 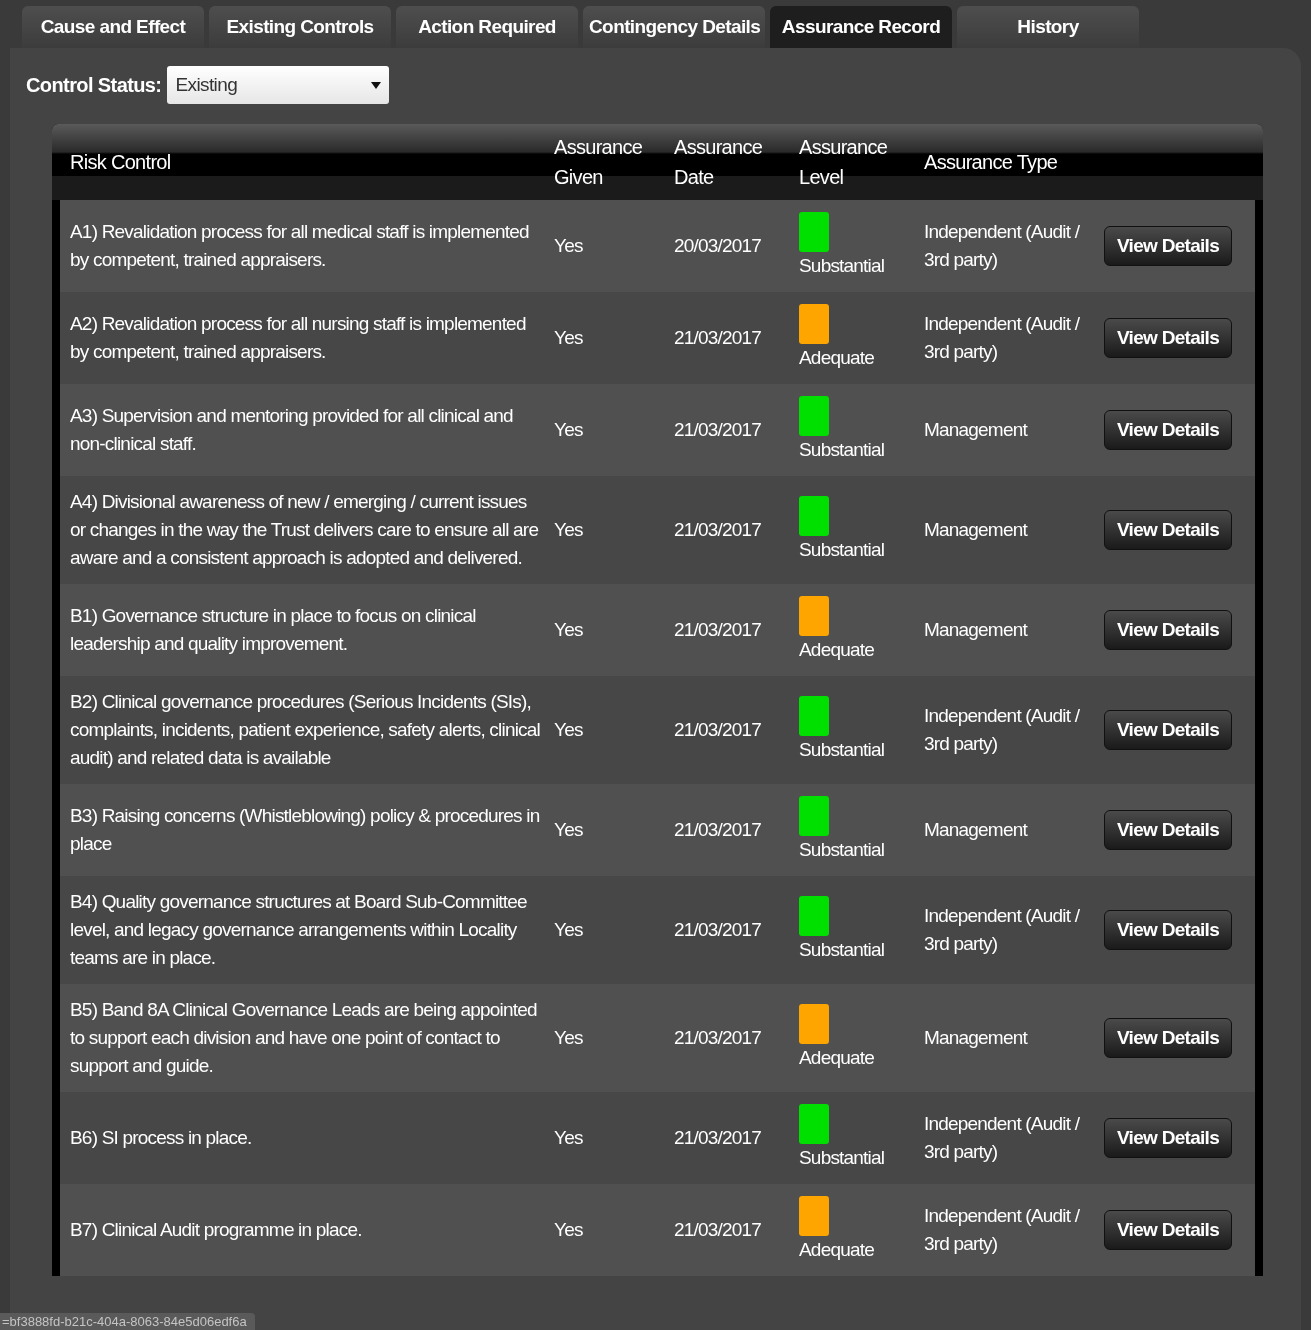 What do you see at coordinates (861, 27) in the screenshot?
I see `tab: Assurance Record` at bounding box center [861, 27].